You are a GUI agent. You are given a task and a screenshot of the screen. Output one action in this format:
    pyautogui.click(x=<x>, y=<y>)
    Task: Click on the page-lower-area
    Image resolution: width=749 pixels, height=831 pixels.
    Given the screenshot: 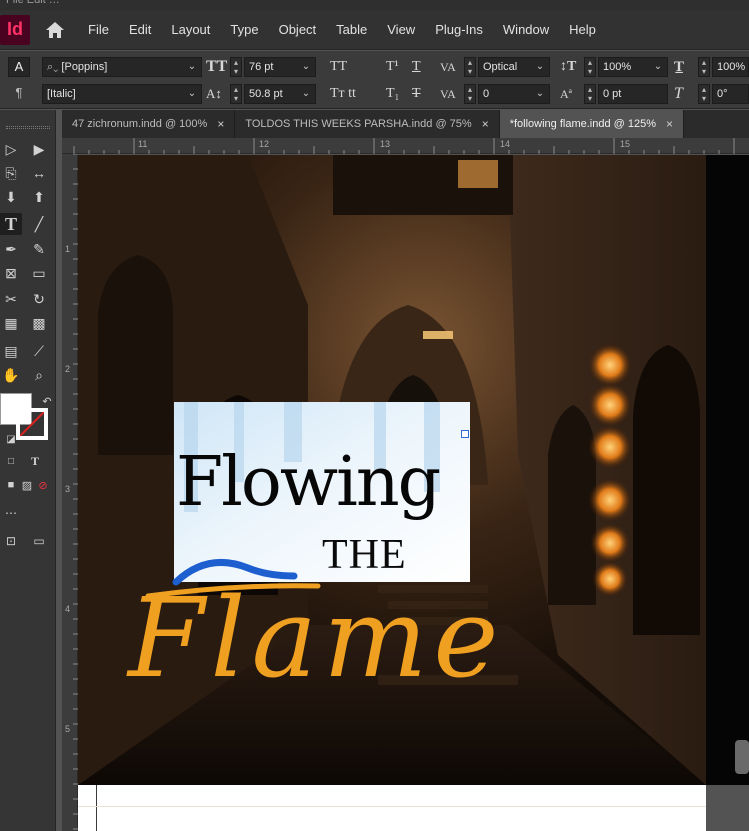 What is the action you would take?
    pyautogui.click(x=392, y=808)
    